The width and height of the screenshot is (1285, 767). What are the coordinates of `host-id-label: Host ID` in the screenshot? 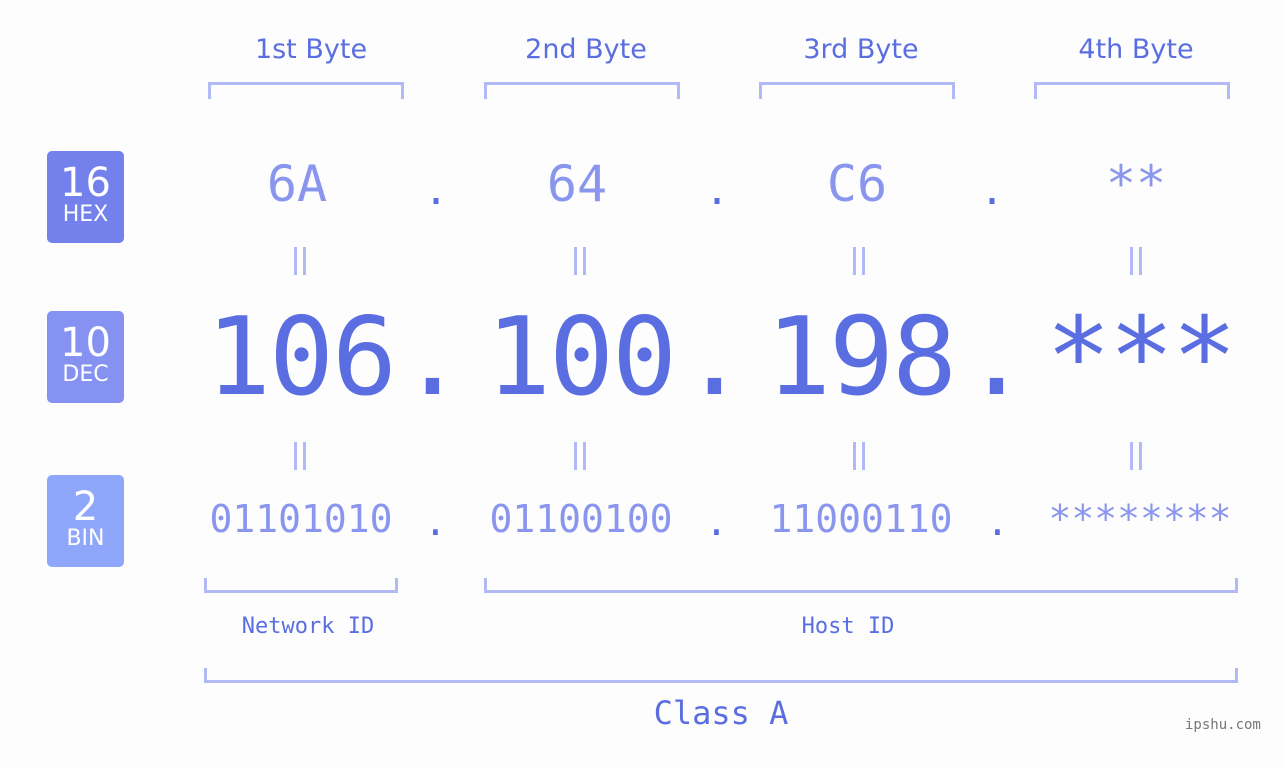 It's located at (848, 626).